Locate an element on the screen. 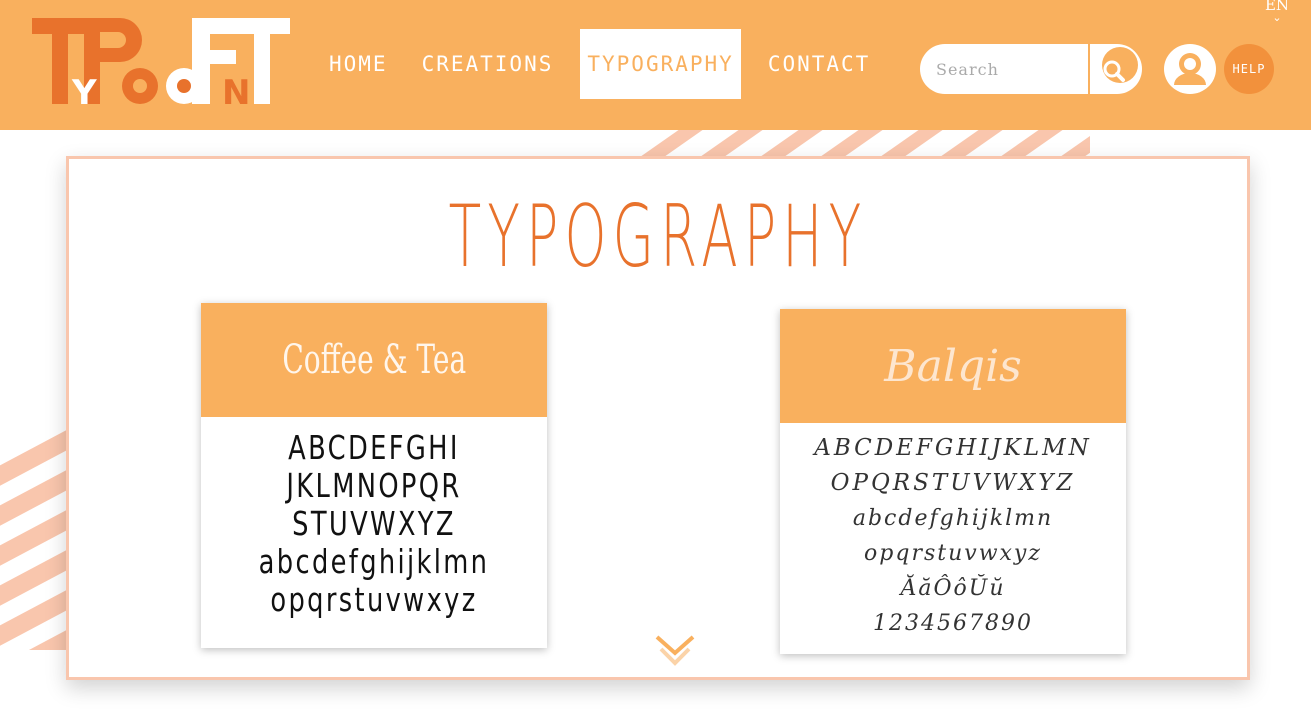 The image size is (1311, 710). font-name: Balqis is located at coordinates (953, 366).